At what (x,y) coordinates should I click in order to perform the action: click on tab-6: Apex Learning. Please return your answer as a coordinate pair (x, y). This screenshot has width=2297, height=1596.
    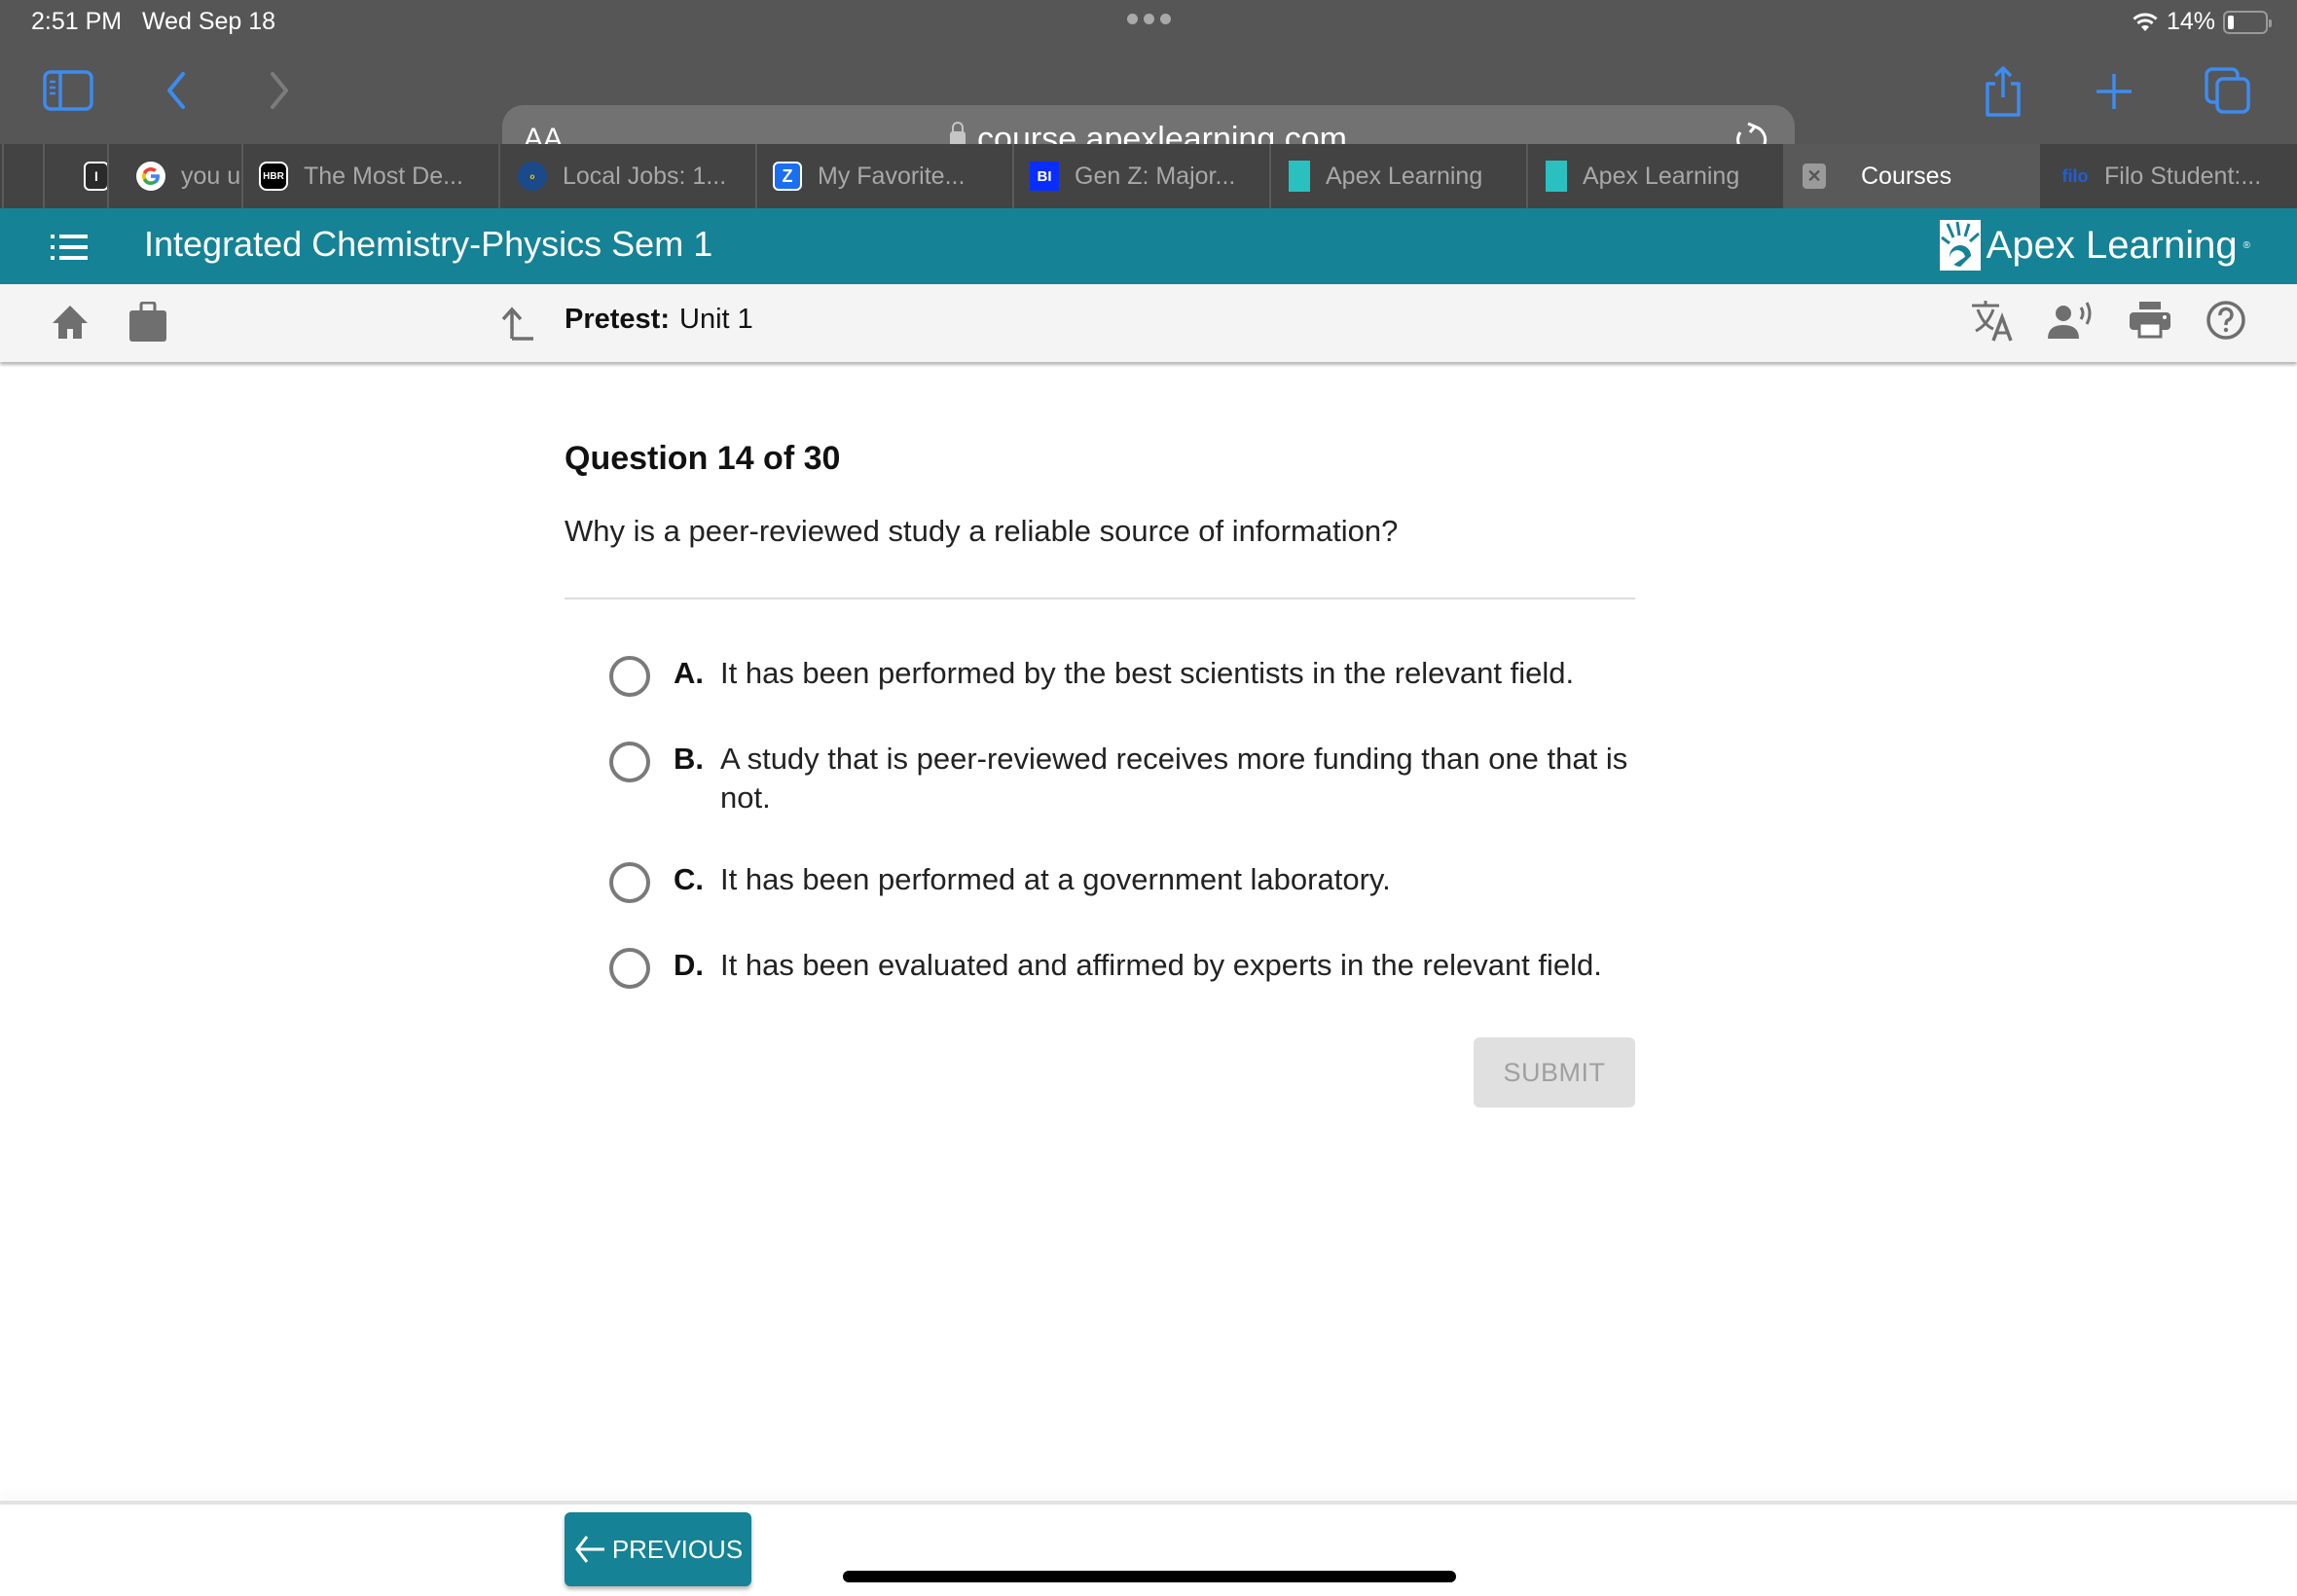
    Looking at the image, I should click on (1397, 176).